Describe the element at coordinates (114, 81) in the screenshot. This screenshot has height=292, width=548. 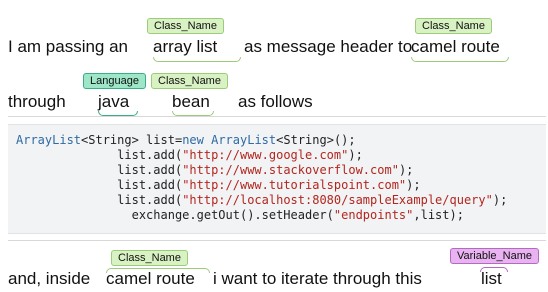
I see `entity-tag-language: Language` at that location.